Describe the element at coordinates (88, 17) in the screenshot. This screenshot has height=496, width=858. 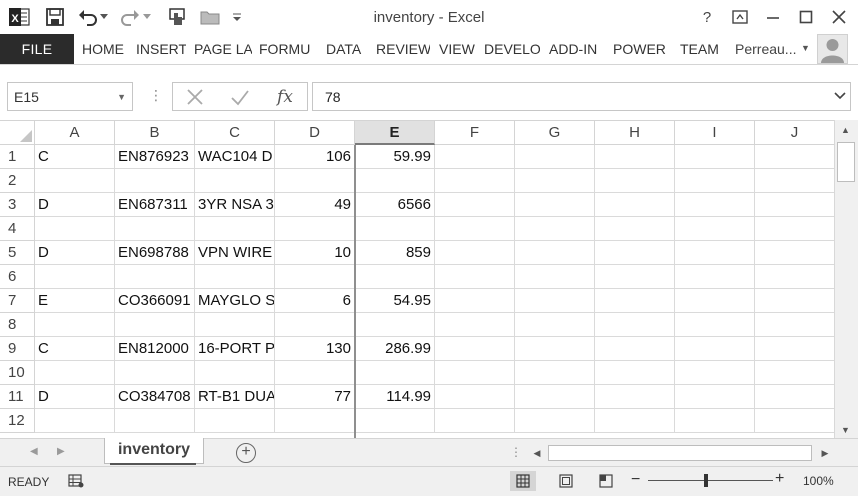
I see `undo-icon` at that location.